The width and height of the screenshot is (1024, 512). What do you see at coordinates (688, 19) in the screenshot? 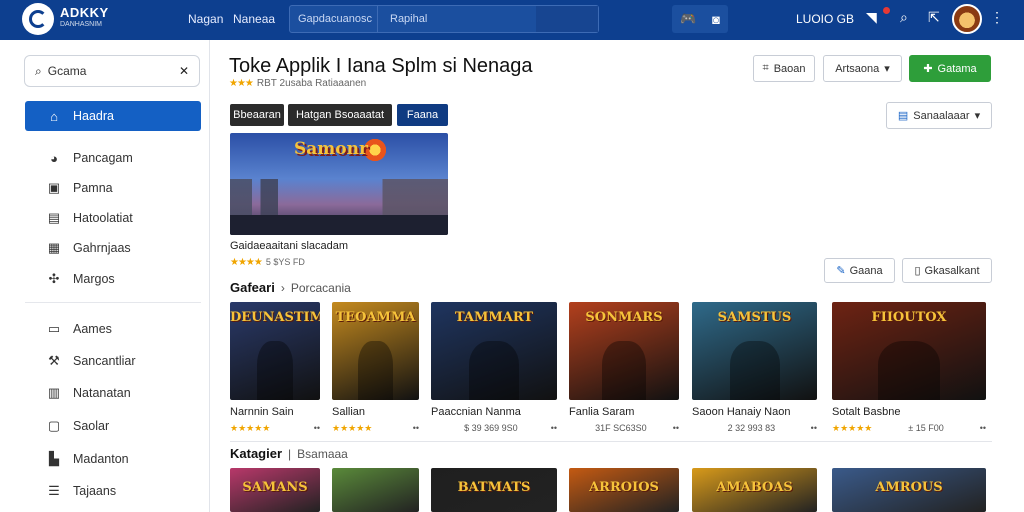
I see `gamepad-icon: 🎮` at bounding box center [688, 19].